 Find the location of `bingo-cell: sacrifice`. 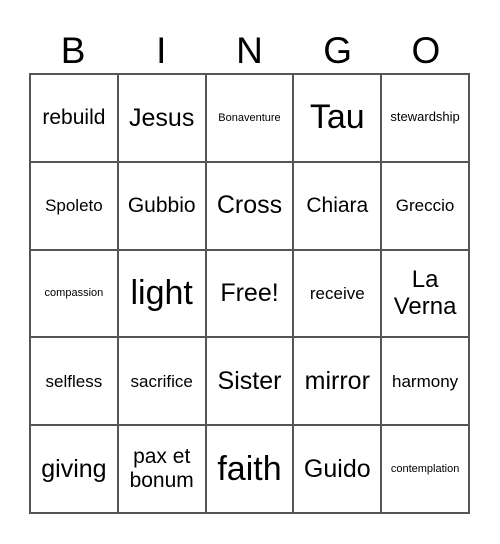

bingo-cell: sacrifice is located at coordinates (161, 381).